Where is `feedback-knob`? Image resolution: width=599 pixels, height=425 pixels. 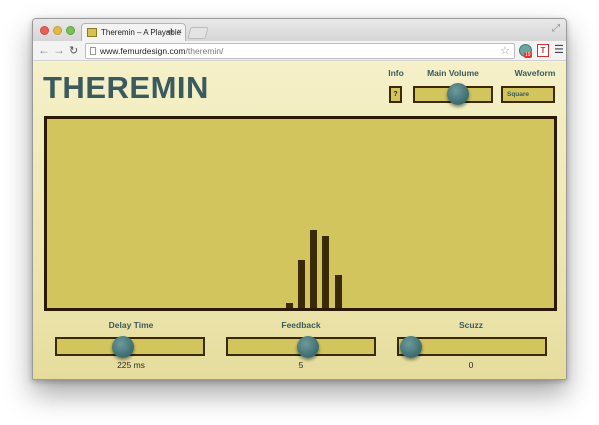
feedback-knob is located at coordinates (308, 347).